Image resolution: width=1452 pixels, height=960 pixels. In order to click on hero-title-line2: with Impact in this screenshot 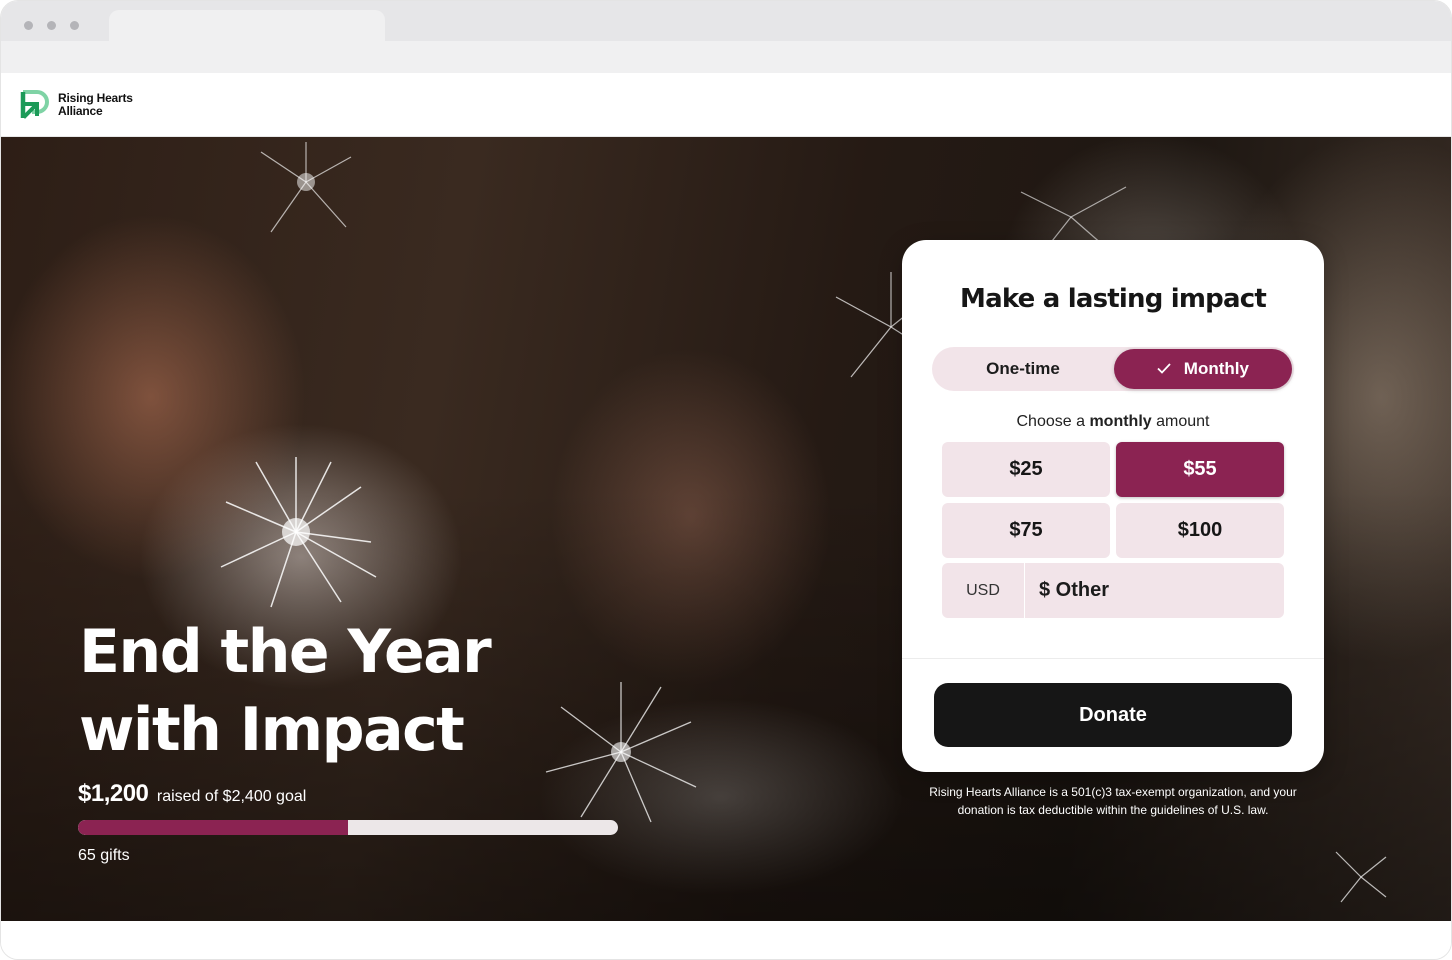, I will do `click(272, 730)`.